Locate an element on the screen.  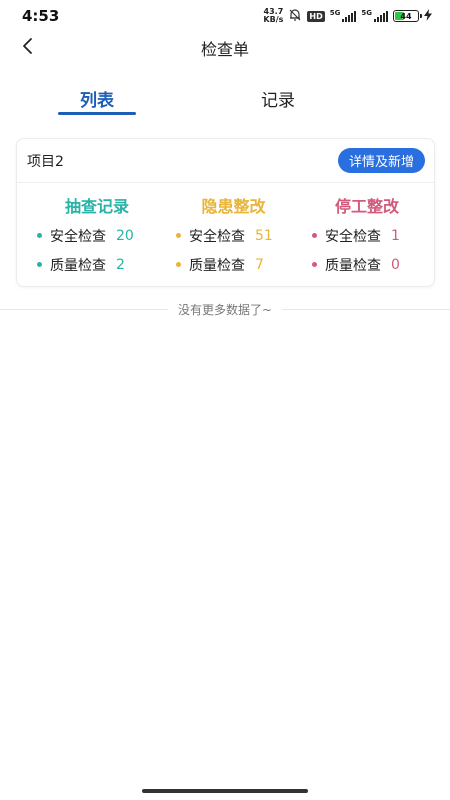
tab-active-indicator is located at coordinates (97, 113).